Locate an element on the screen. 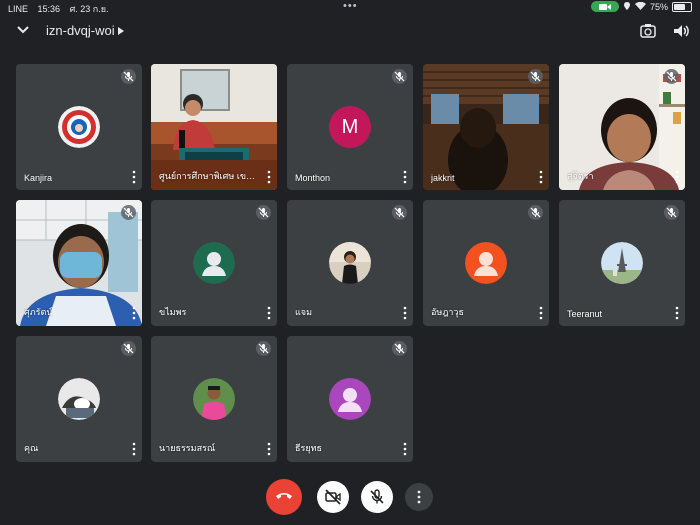 The image size is (700, 525). participant-tile: ขไมพร is located at coordinates (214, 263).